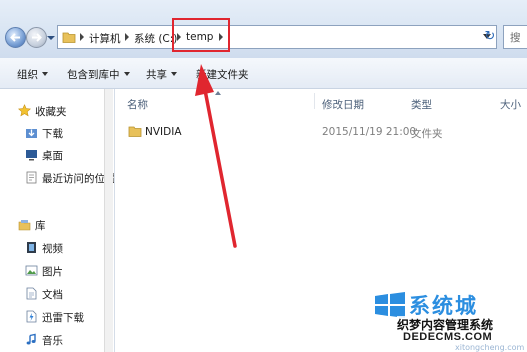 The image size is (527, 352). I want to click on nav-pane-scrollbar, so click(108, 220).